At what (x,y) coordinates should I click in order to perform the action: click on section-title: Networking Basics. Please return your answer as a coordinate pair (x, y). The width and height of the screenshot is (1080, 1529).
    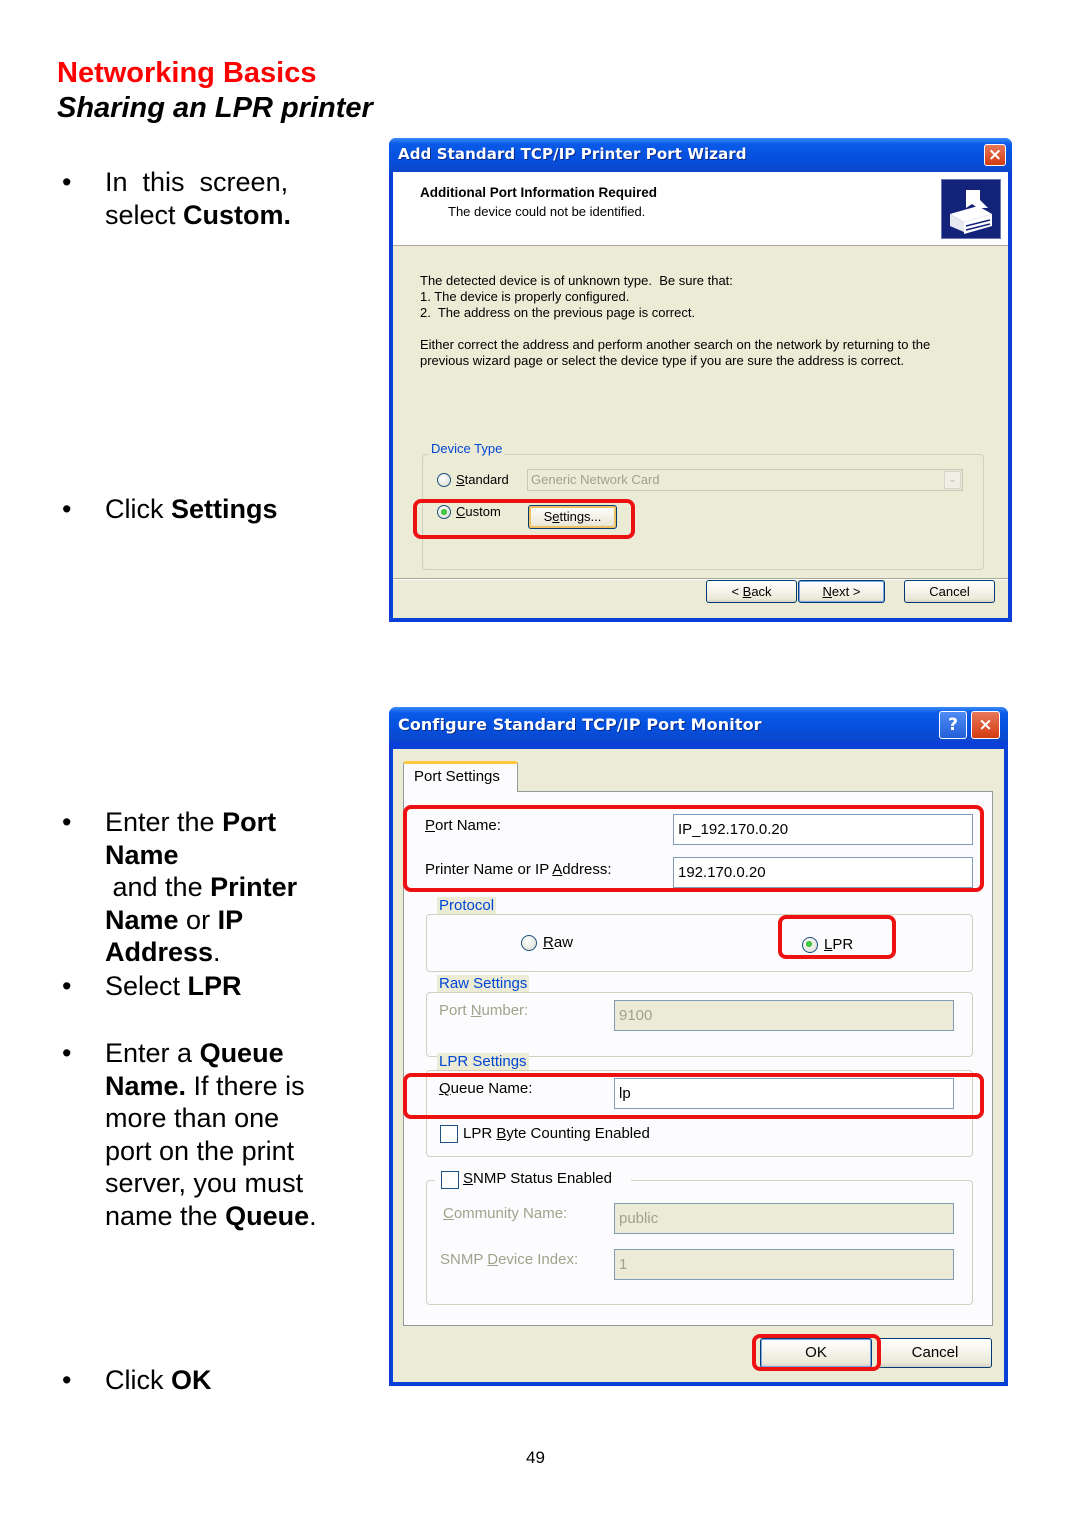
    Looking at the image, I should click on (187, 73).